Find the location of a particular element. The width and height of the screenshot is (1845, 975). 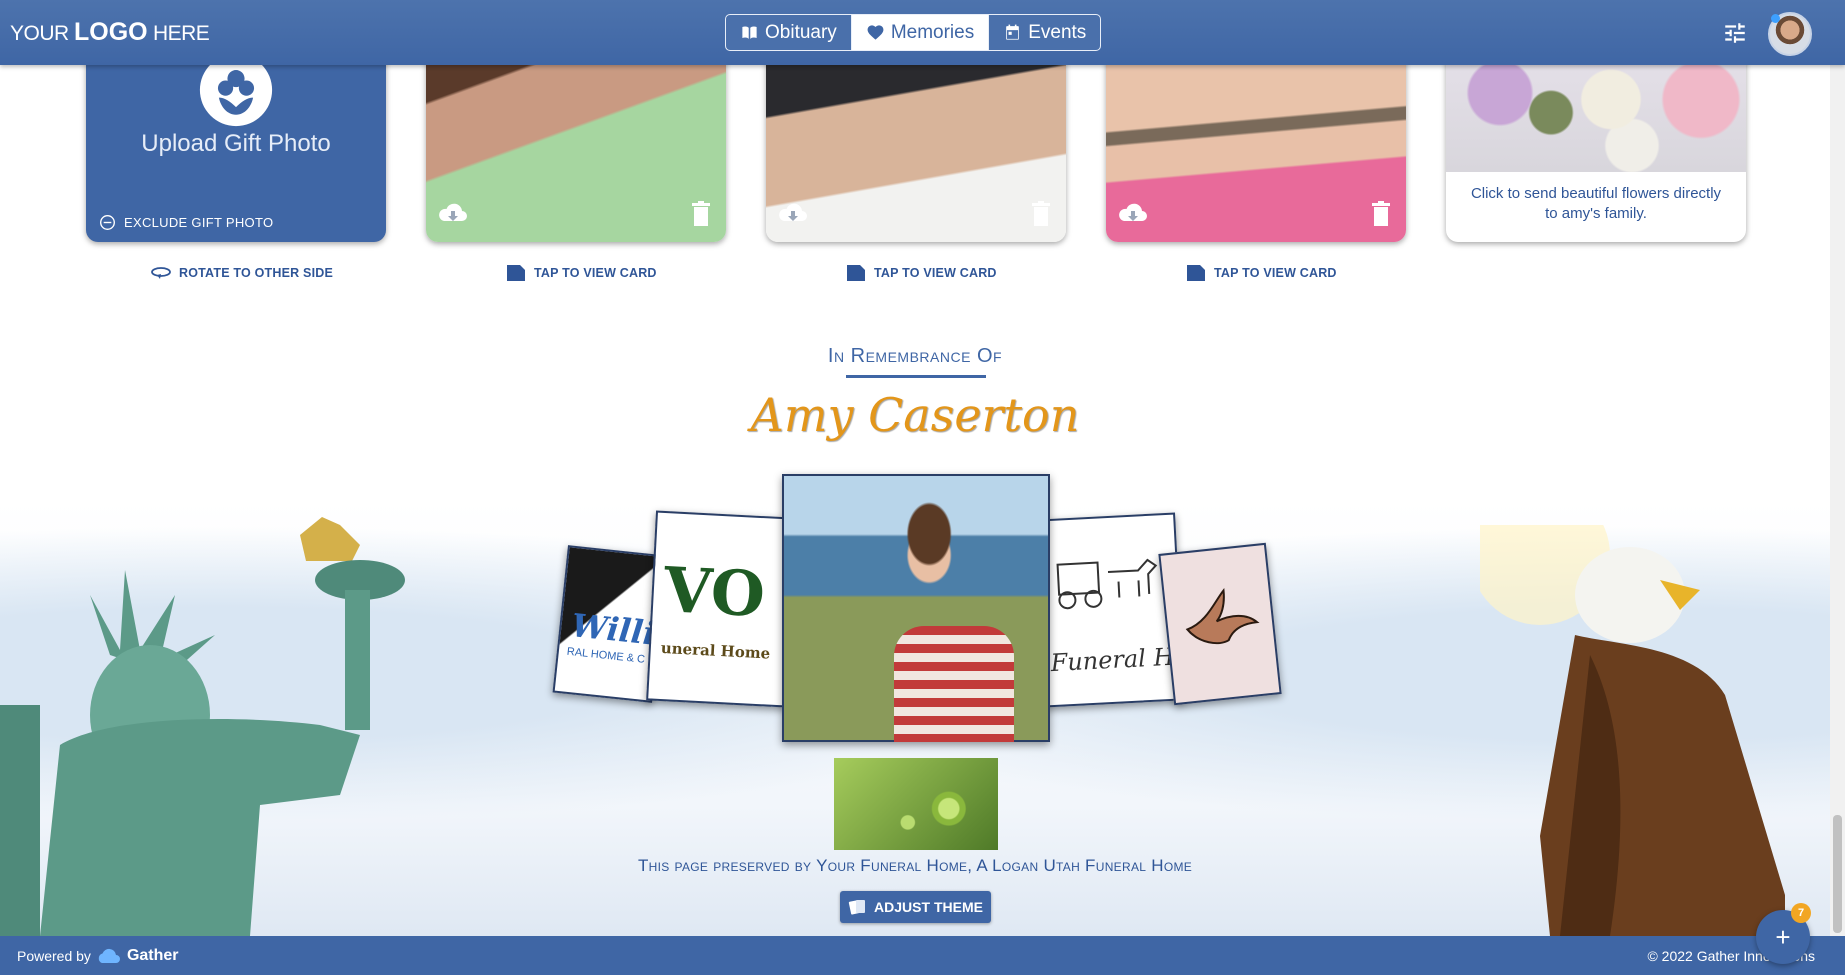

tab-memories: Memories is located at coordinates (920, 32).